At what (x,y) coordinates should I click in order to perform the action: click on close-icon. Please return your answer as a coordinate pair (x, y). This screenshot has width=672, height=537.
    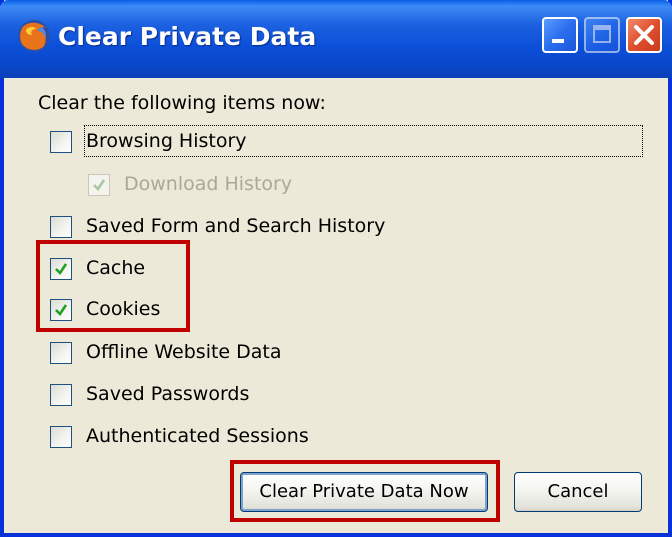
    Looking at the image, I should click on (644, 35).